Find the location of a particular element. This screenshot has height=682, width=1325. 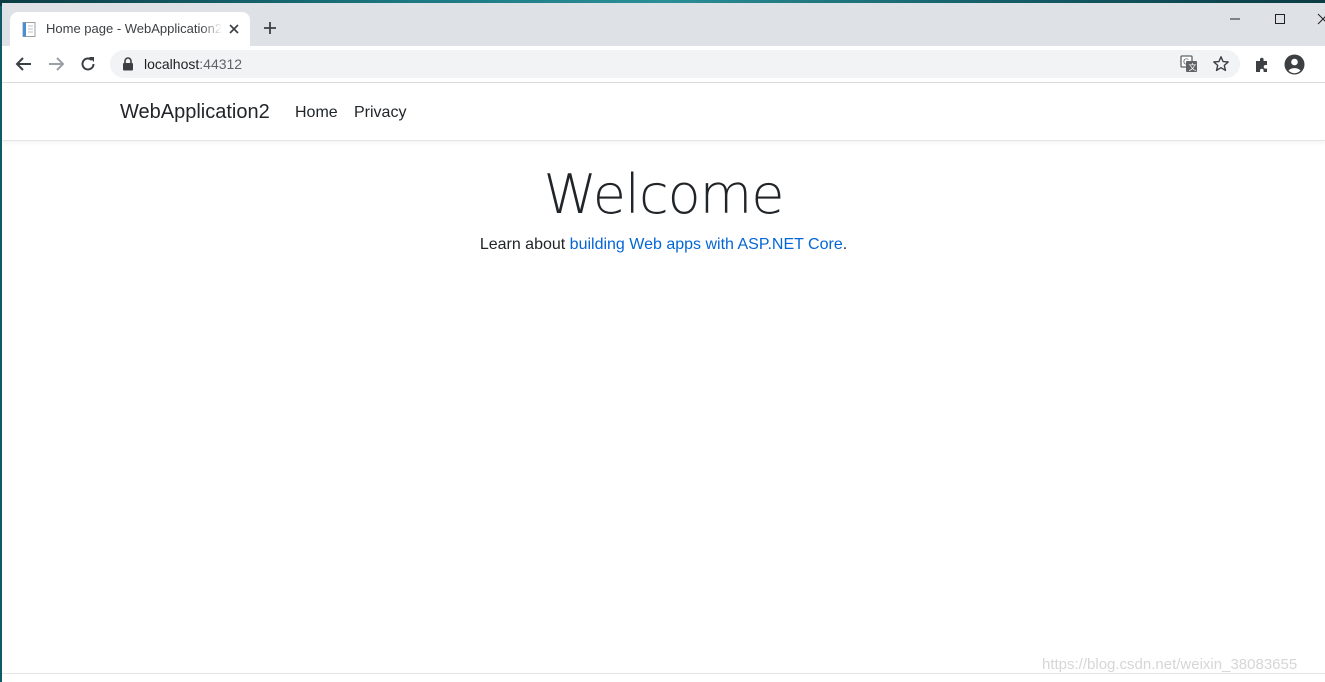

site-brand-link: WebApplication2 is located at coordinates (195, 112).